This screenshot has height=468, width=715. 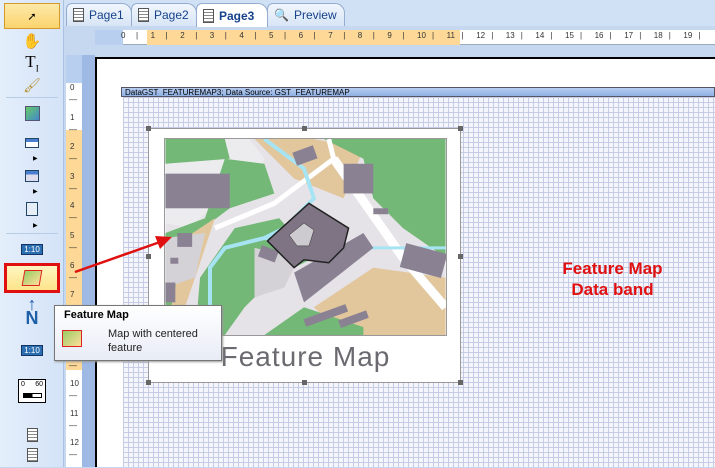 What do you see at coordinates (360, 35) in the screenshot?
I see `ruler-tick-label: 8` at bounding box center [360, 35].